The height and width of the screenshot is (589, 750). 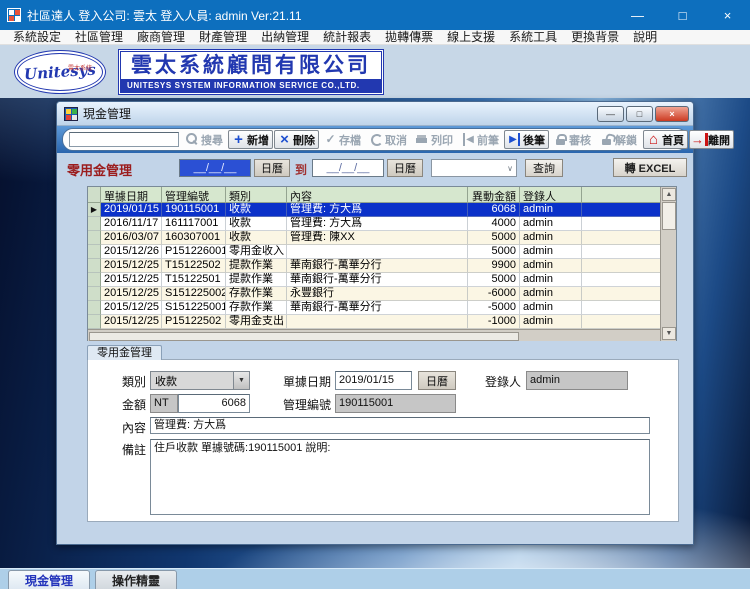 I want to click on horizontal-scrollbar-thumb, so click(x=304, y=336).